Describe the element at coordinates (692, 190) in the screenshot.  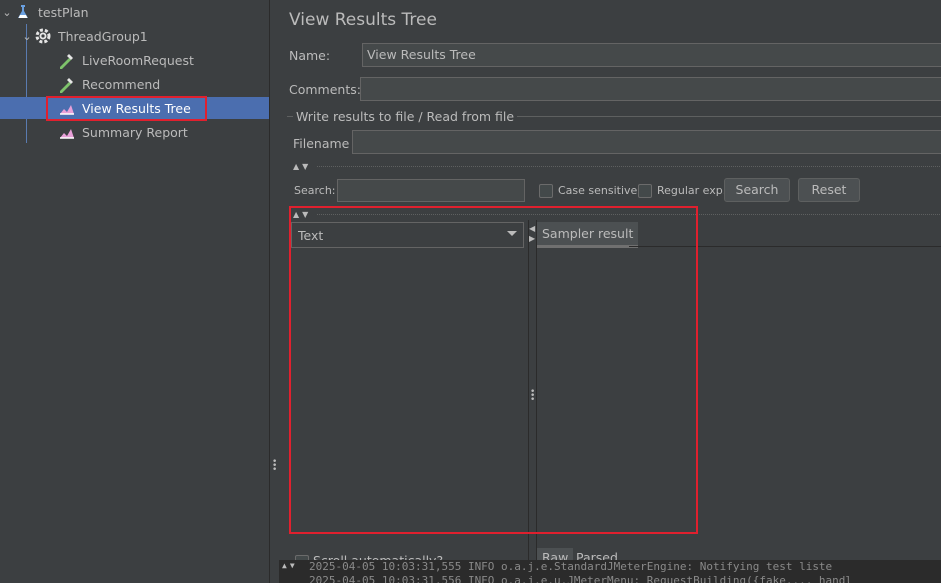
I see `regular-exp-label: Regular exp.` at that location.